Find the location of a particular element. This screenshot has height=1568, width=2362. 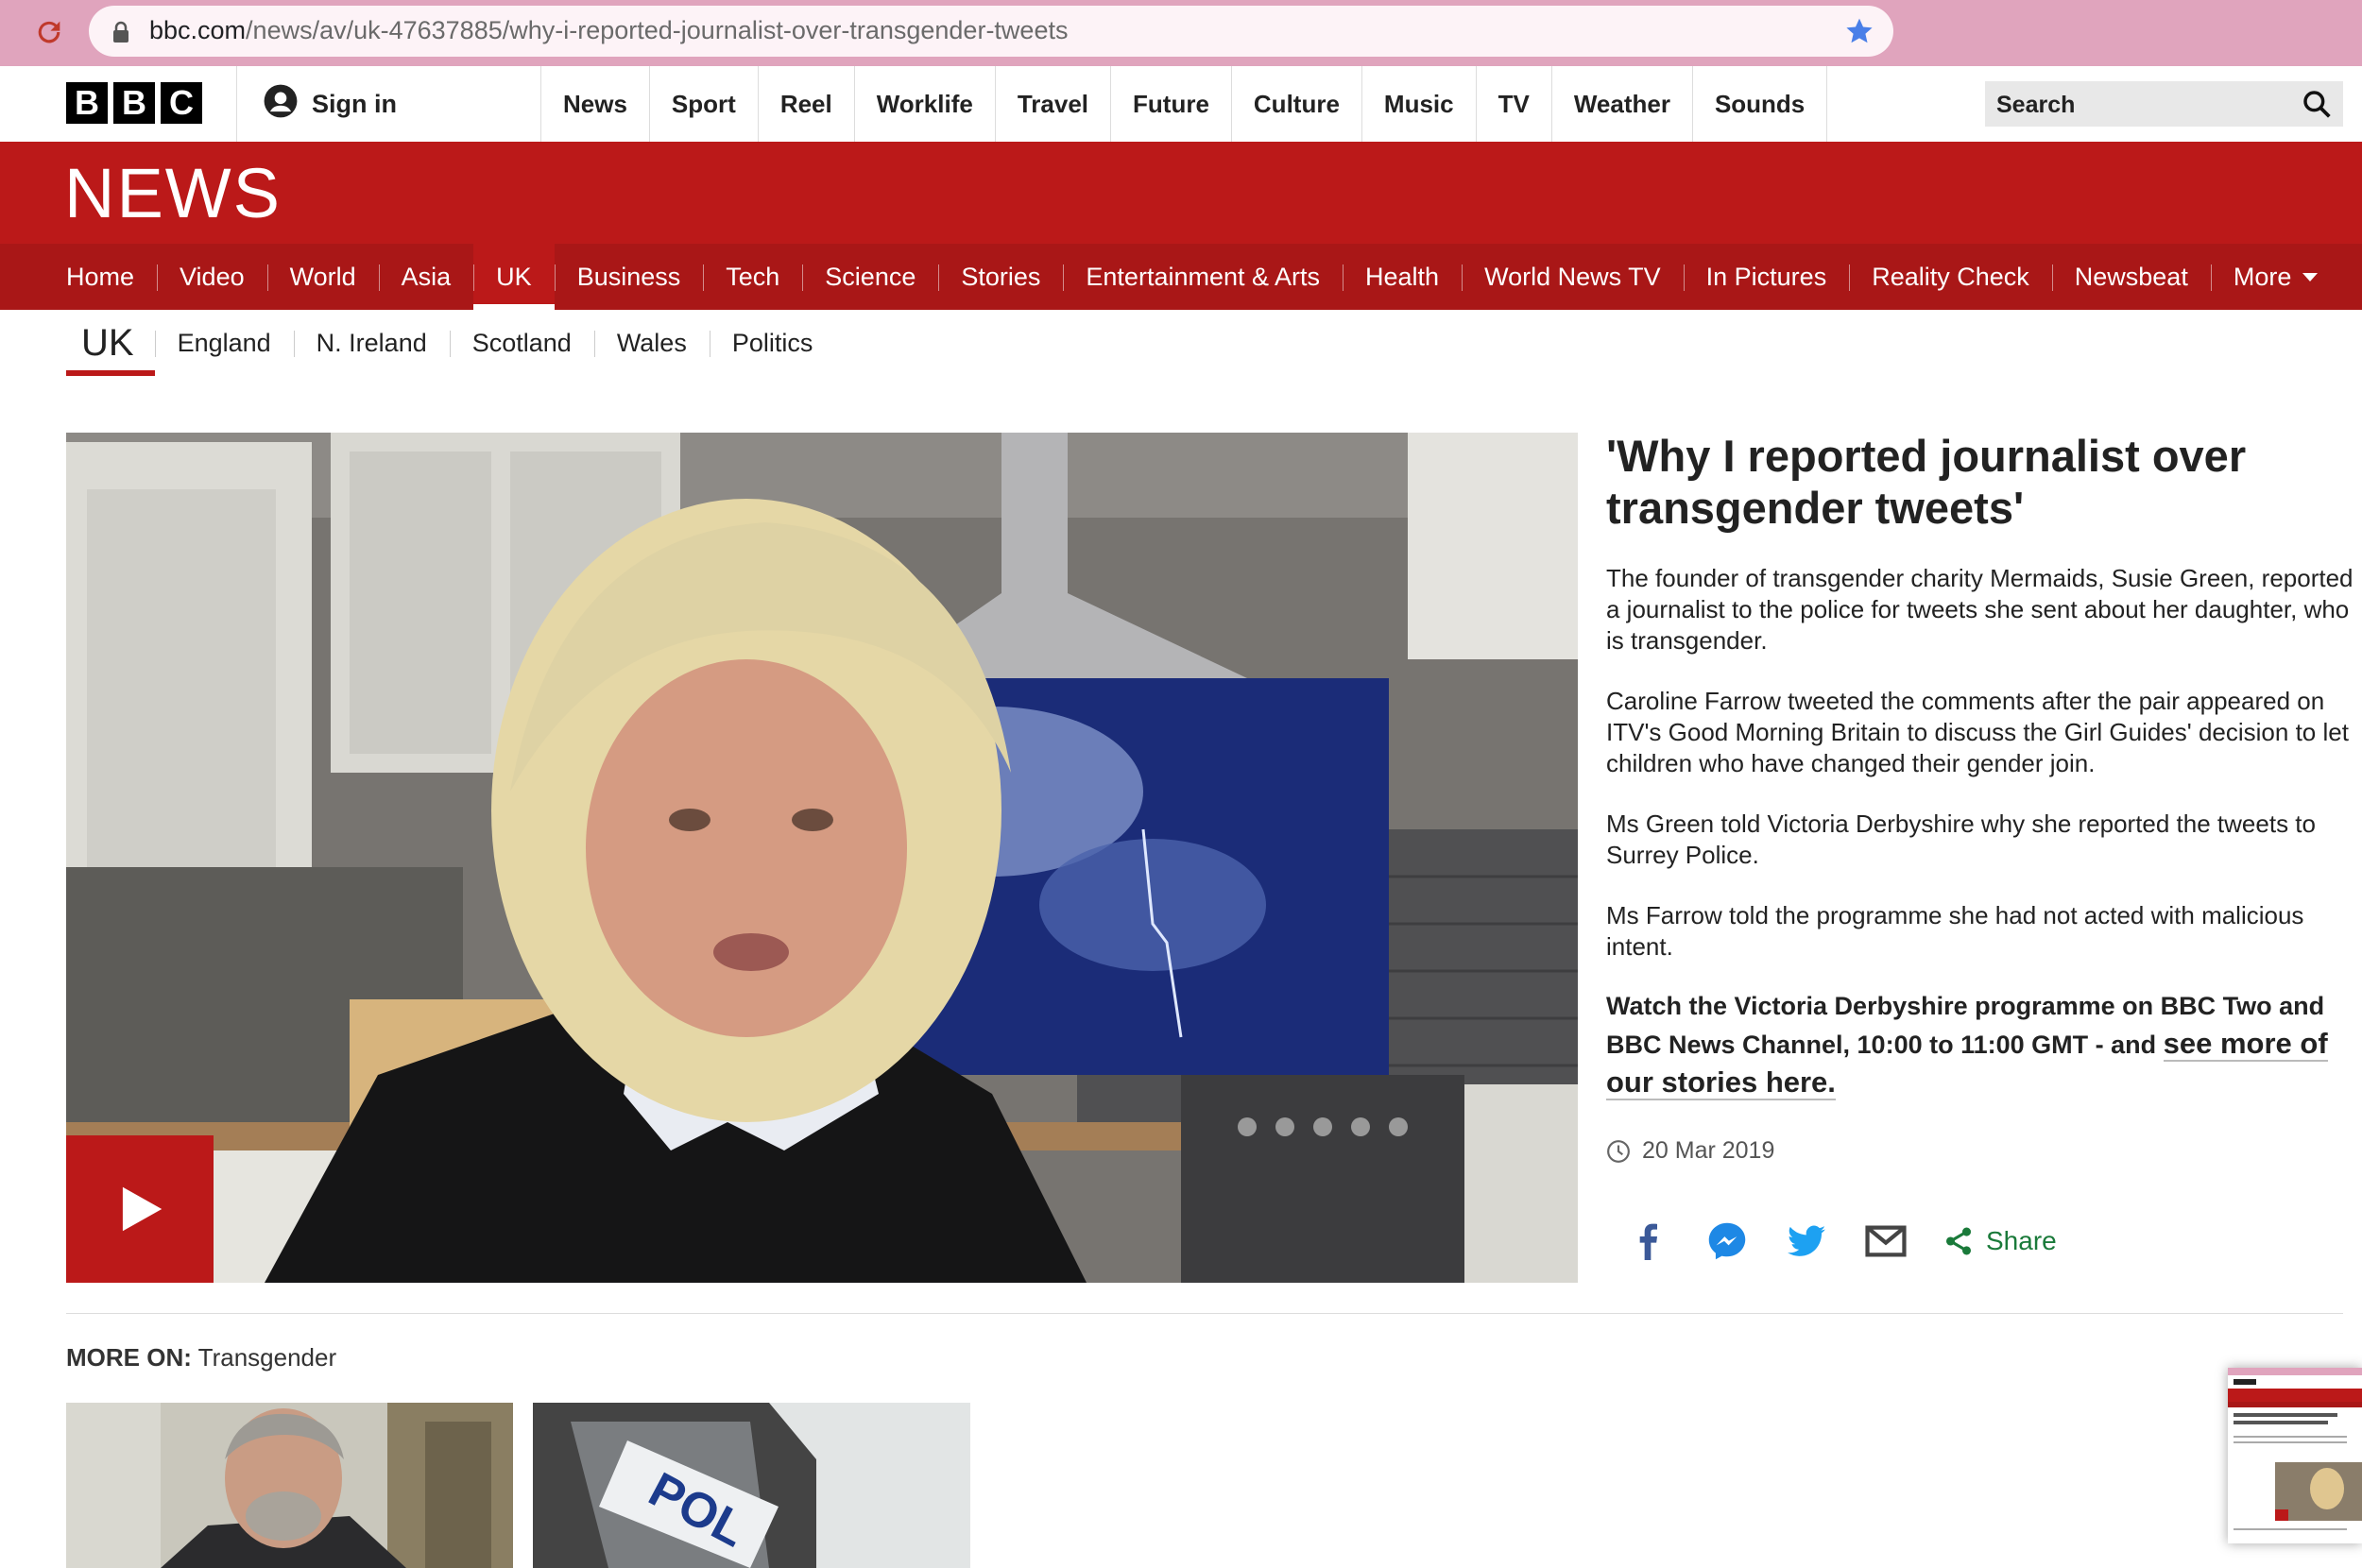

email-icon is located at coordinates (1886, 1241).